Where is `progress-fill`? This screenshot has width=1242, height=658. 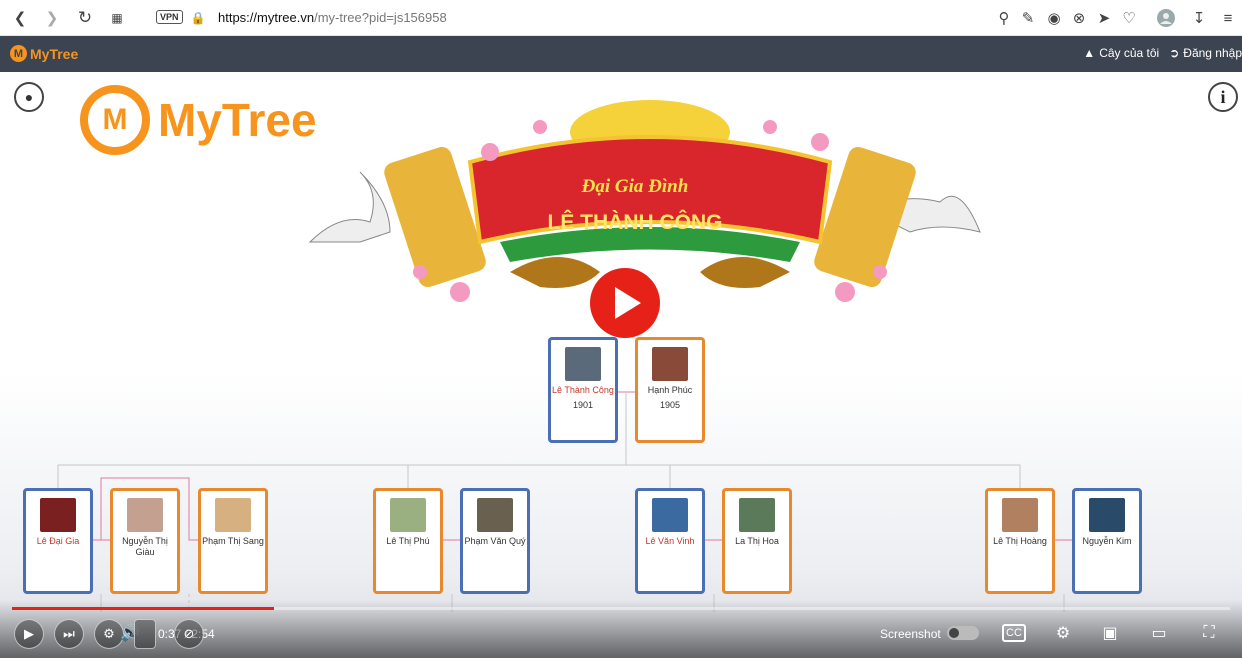
progress-fill is located at coordinates (143, 608).